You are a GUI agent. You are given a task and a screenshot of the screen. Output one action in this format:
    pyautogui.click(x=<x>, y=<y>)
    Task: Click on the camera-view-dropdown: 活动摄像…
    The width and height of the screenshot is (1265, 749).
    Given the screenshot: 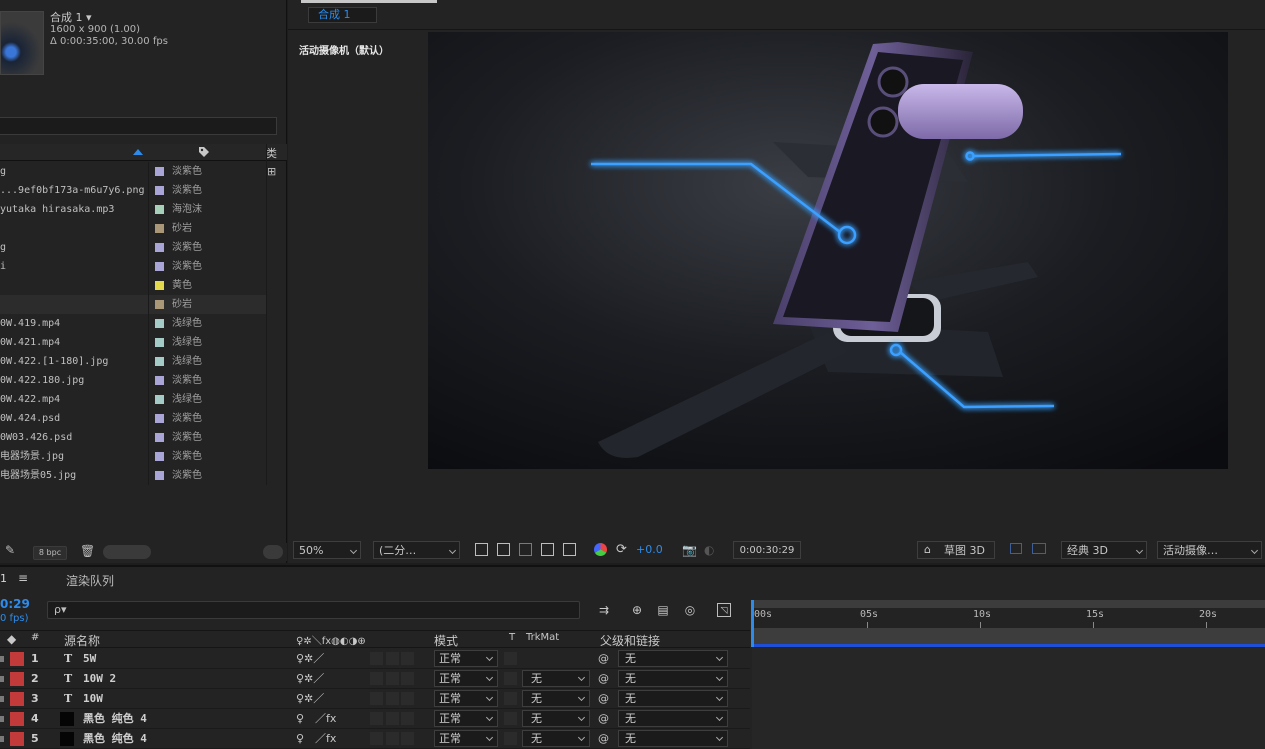 What is the action you would take?
    pyautogui.click(x=1209, y=550)
    